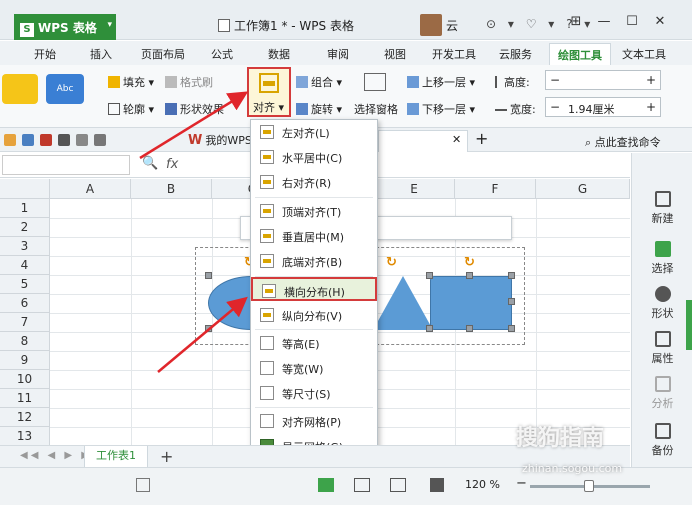 The image size is (692, 505). I want to click on backup-icon, so click(662, 431).